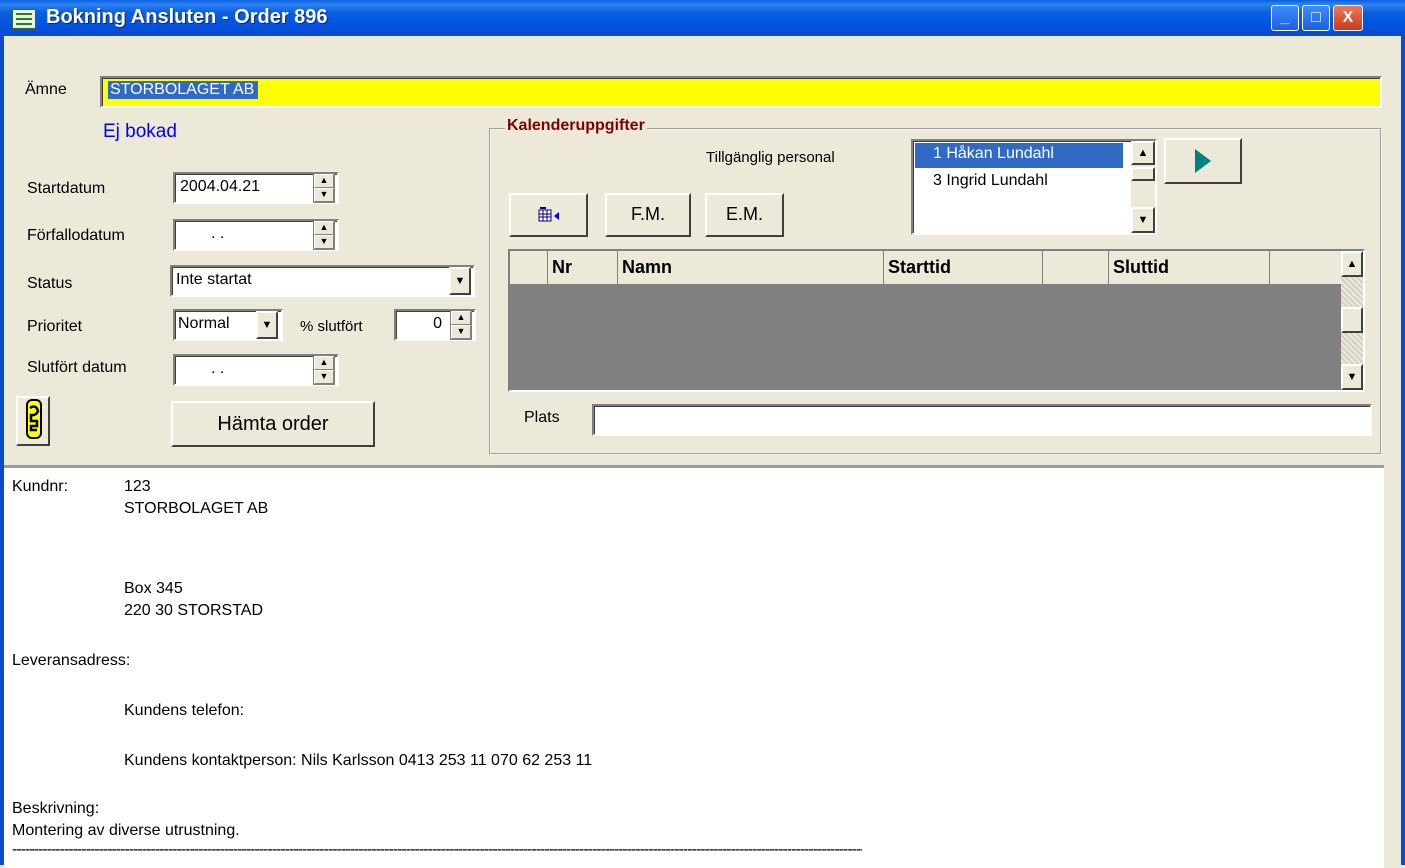 Image resolution: width=1405 pixels, height=868 pixels. Describe the element at coordinates (56, 808) in the screenshot. I see `description-label: Beskrivning:` at that location.